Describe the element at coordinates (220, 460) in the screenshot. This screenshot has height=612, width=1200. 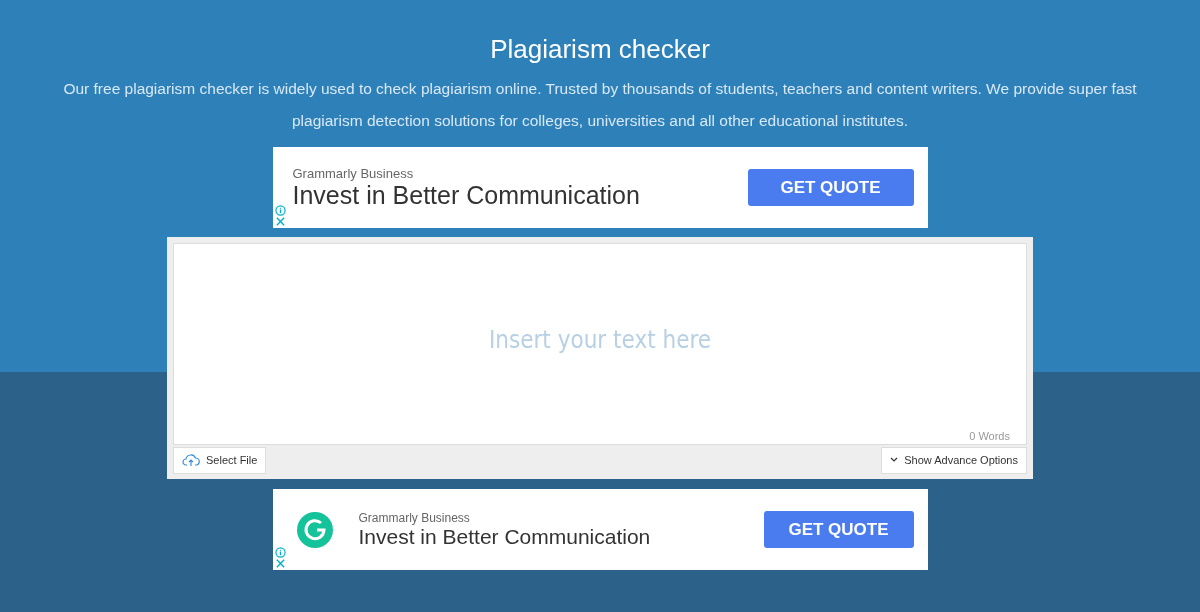
I see `select-file-button: Select File` at that location.